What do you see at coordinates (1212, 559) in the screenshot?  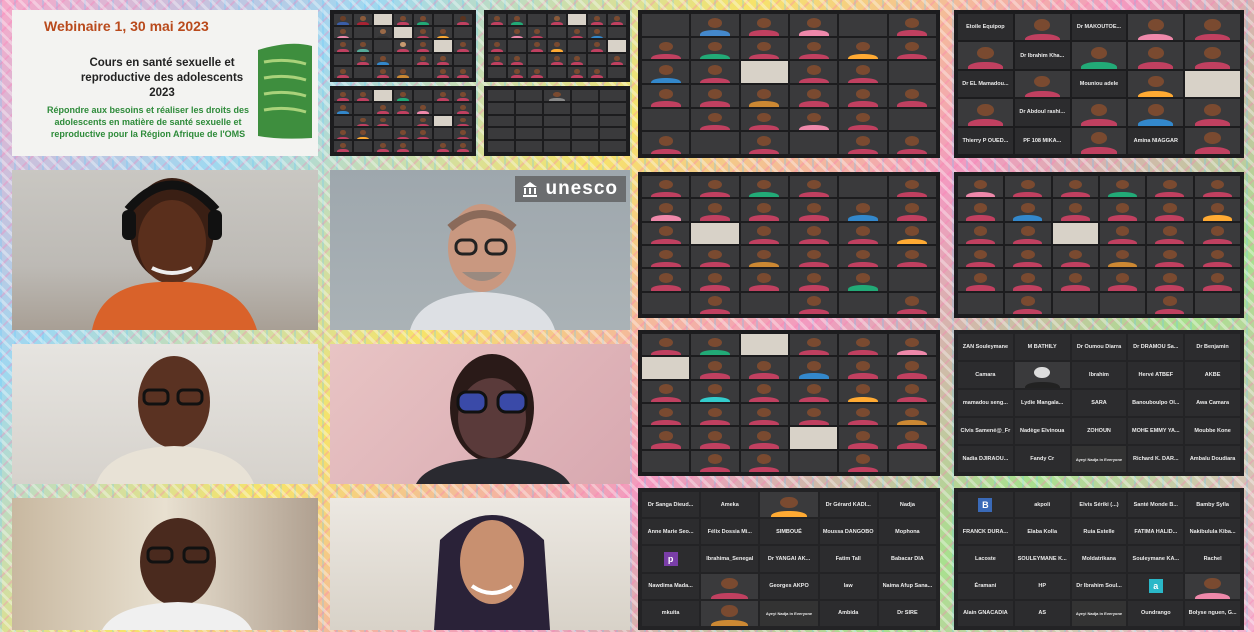 I see `participant-name: Rachel` at bounding box center [1212, 559].